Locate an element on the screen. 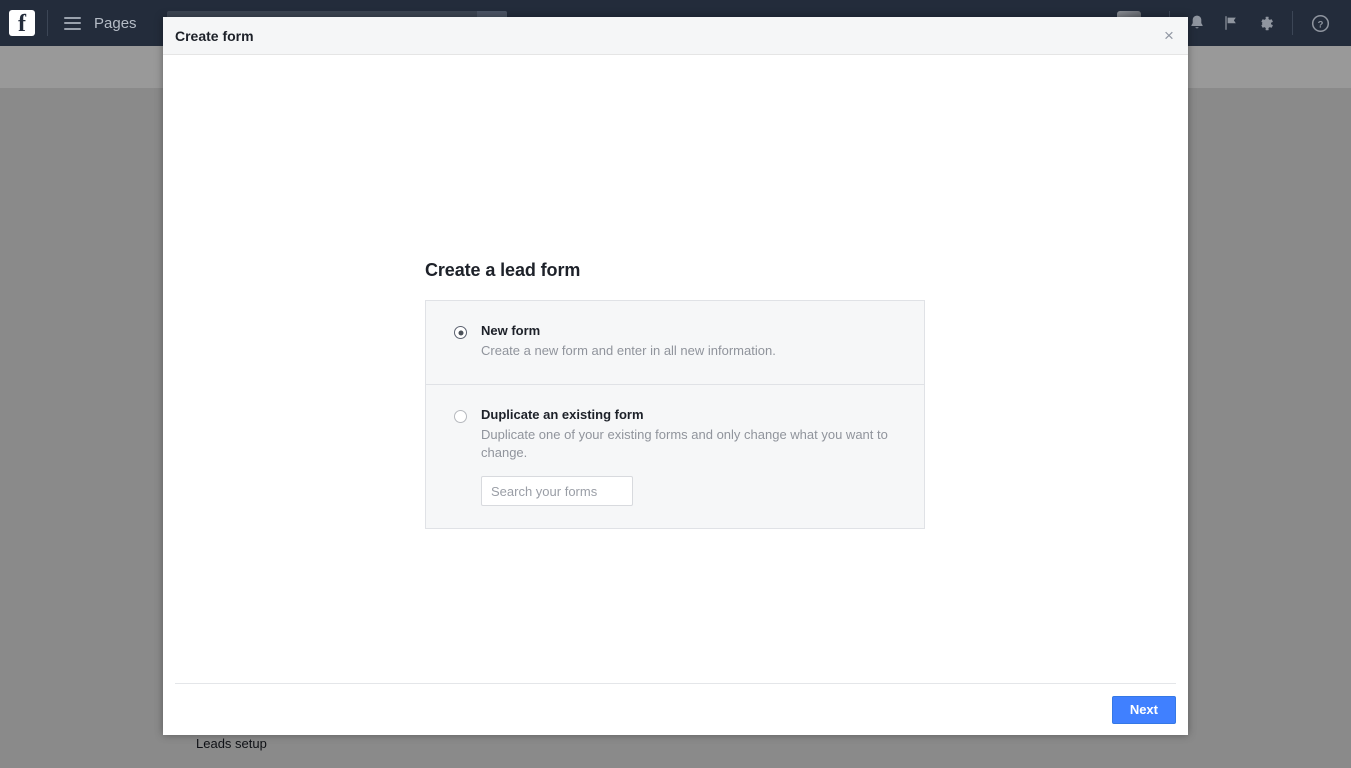 The height and width of the screenshot is (768, 1351). close-icon: × is located at coordinates (1169, 36).